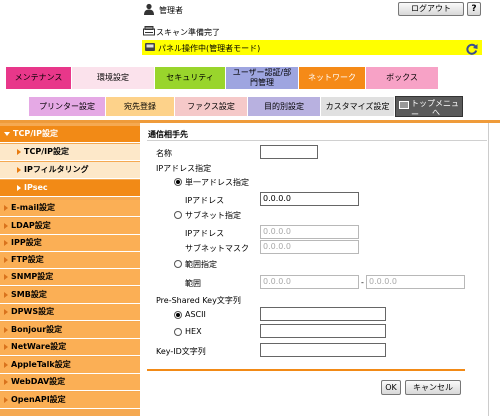 This screenshot has height=416, width=500. Describe the element at coordinates (33, 207) in the screenshot. I see `sidebar-item-label: E-mail設定` at that location.